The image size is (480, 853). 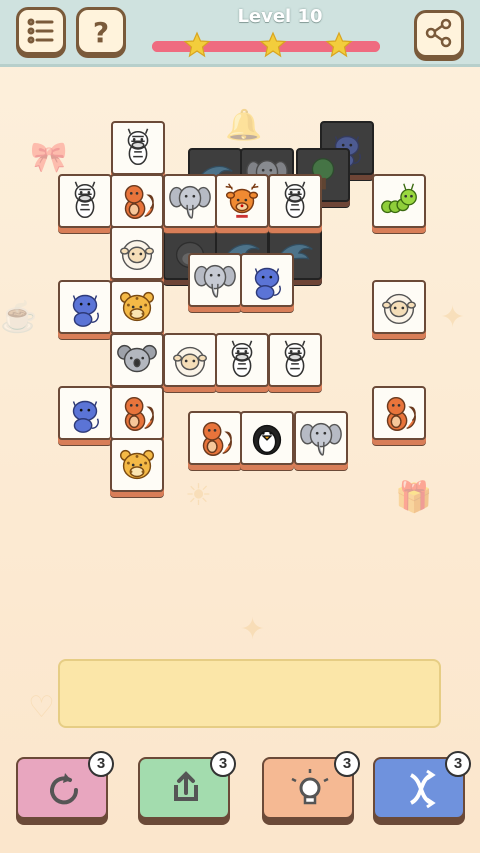 What do you see at coordinates (399, 198) in the screenshot?
I see `caterpillar-icon` at bounding box center [399, 198].